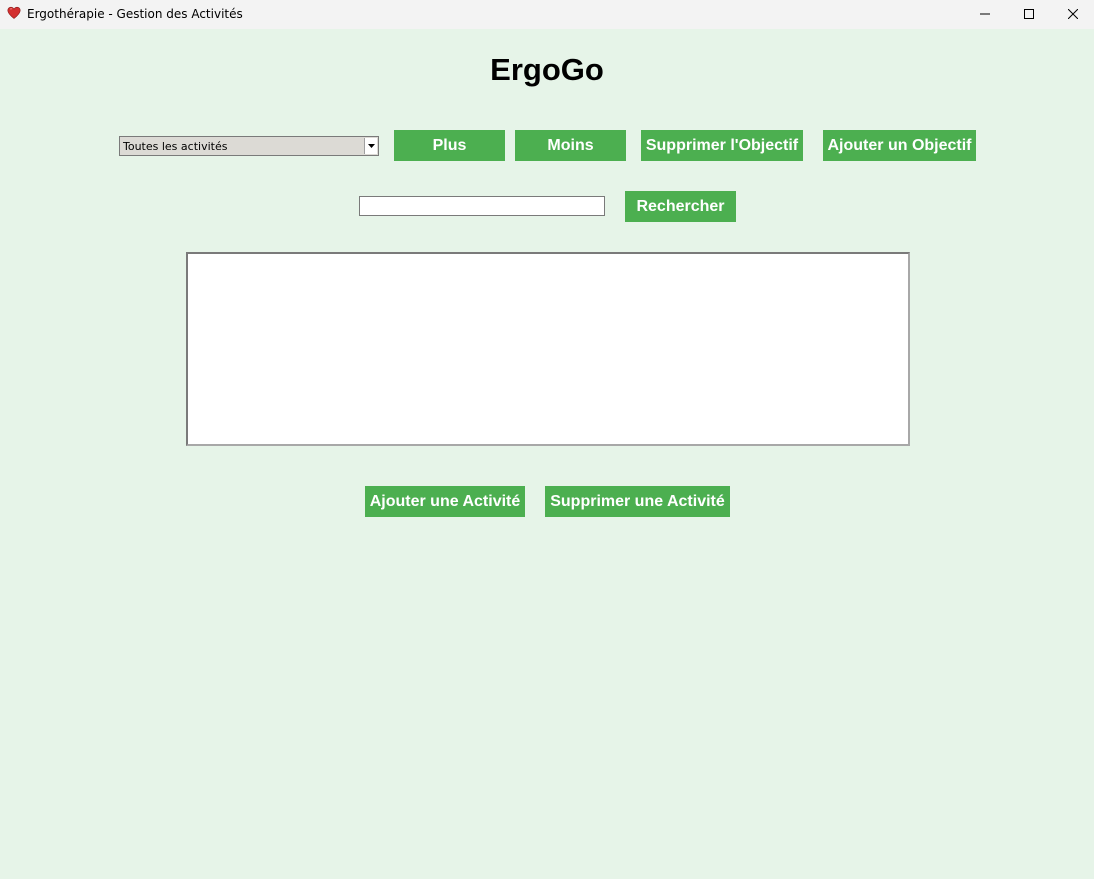 This screenshot has width=1094, height=879. What do you see at coordinates (449, 145) in the screenshot?
I see `plus-button: Plus` at bounding box center [449, 145].